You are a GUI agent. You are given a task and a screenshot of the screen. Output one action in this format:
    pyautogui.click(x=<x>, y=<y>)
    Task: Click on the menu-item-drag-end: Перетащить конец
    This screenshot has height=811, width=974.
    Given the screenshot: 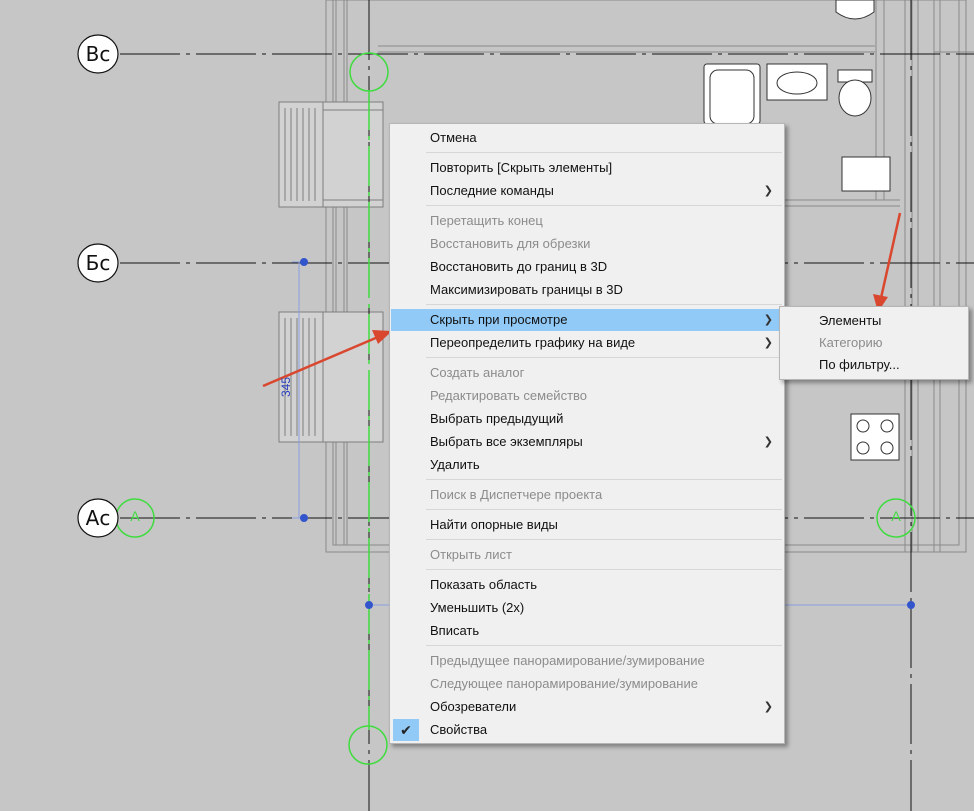 What is the action you would take?
    pyautogui.click(x=587, y=221)
    